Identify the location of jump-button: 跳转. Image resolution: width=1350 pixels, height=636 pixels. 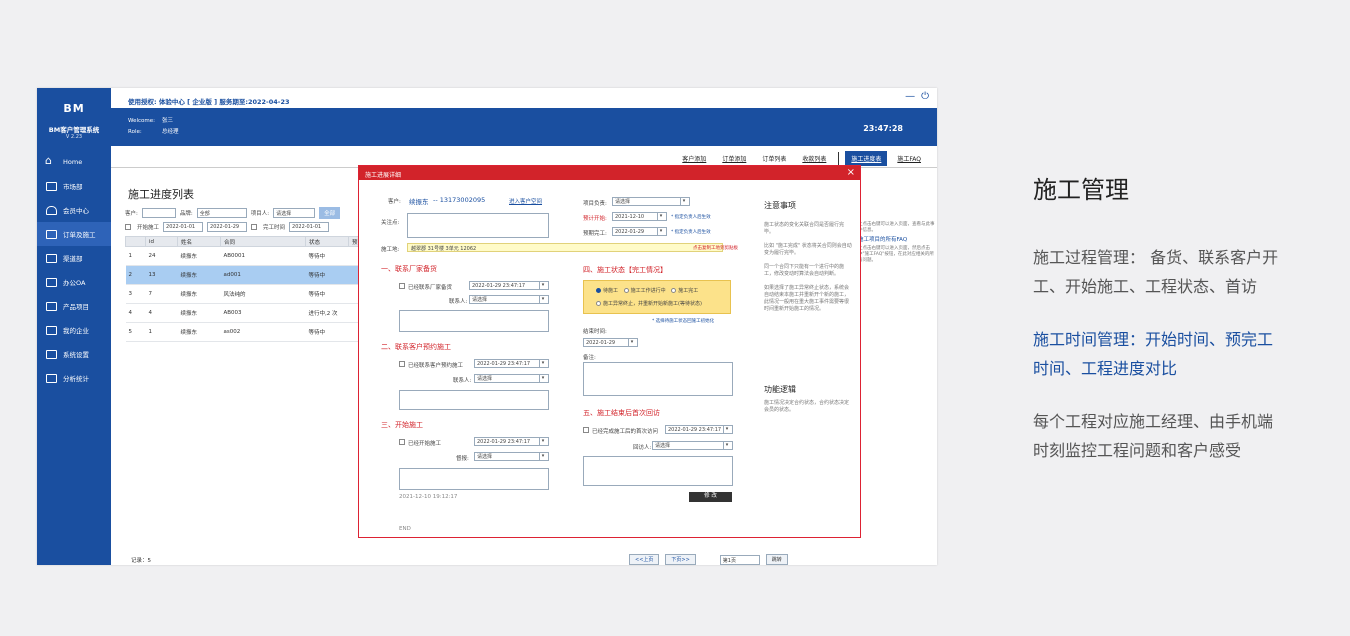
(776, 559).